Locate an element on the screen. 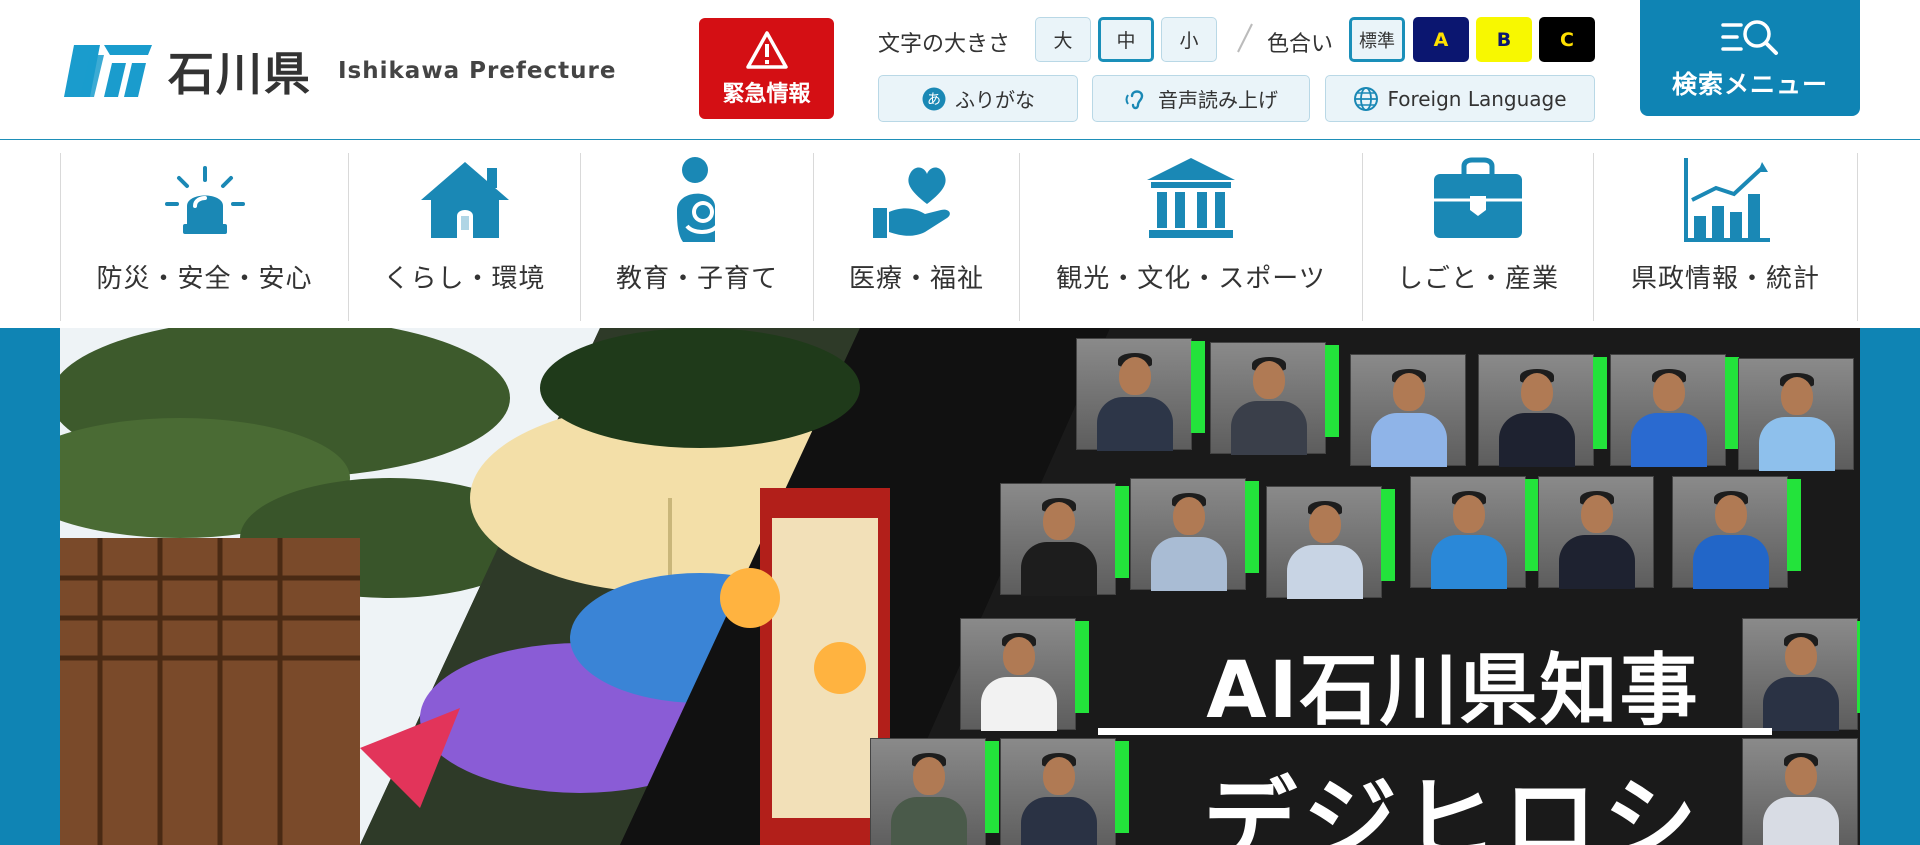 The image size is (1920, 845). foreign-language-label: Foreign Language is located at coordinates (1477, 98).